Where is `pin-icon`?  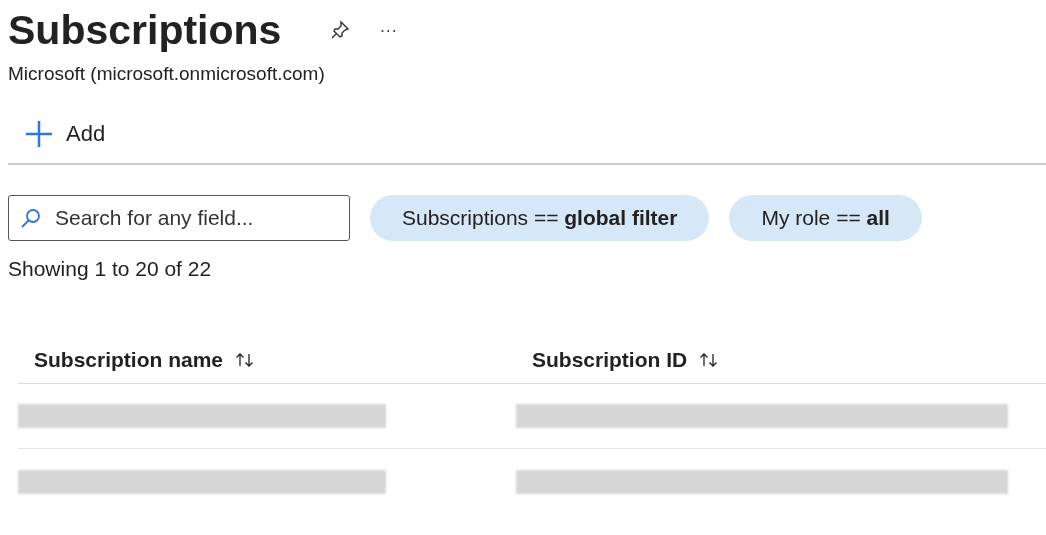
pin-icon is located at coordinates (340, 30).